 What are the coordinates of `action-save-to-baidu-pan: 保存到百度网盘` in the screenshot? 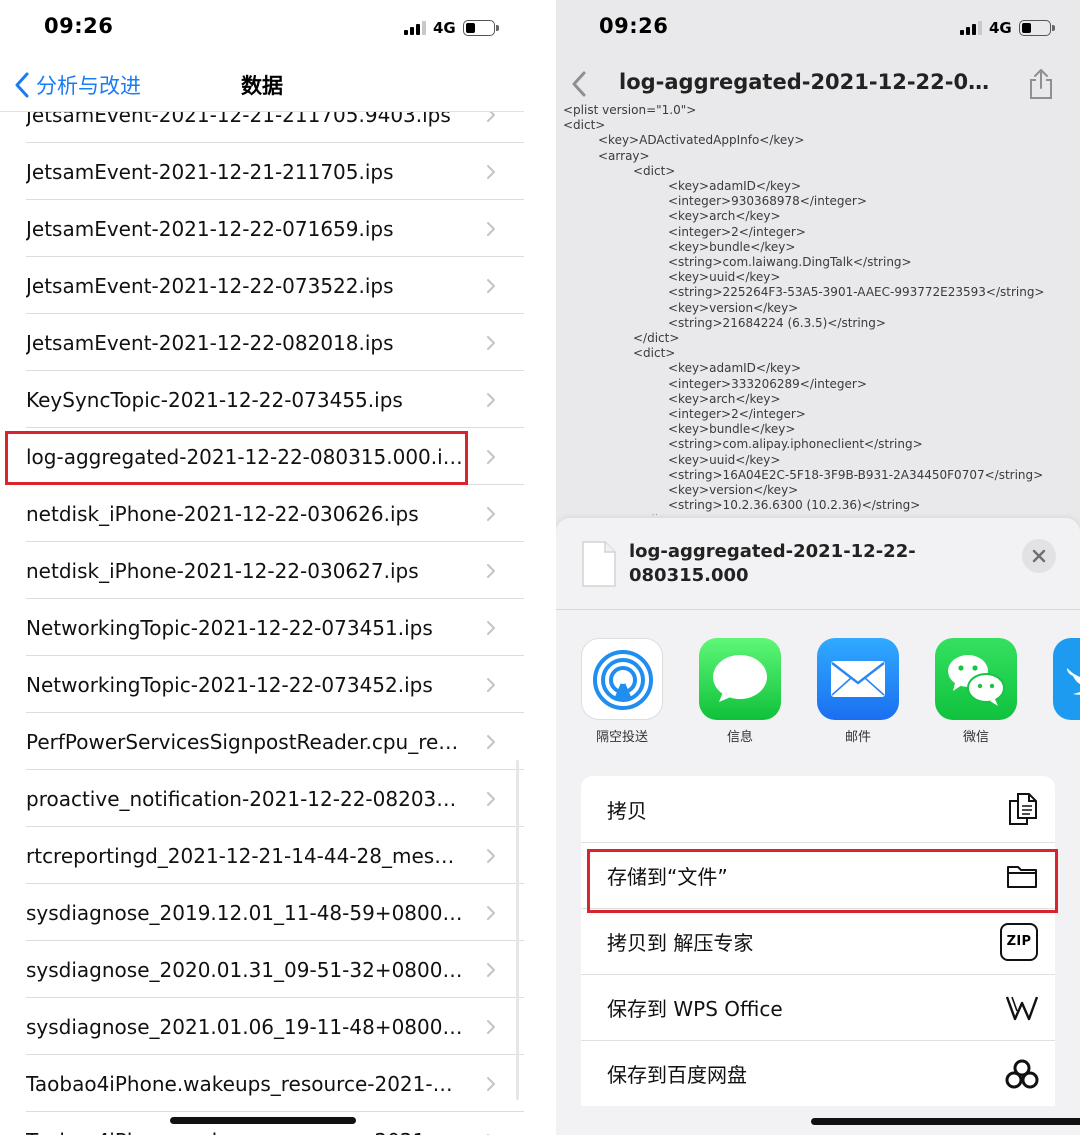 It's located at (818, 1073).